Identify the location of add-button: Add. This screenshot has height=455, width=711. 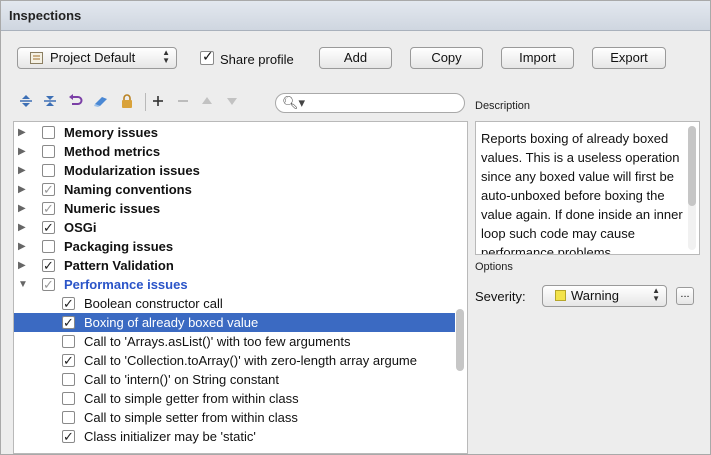
(355, 58).